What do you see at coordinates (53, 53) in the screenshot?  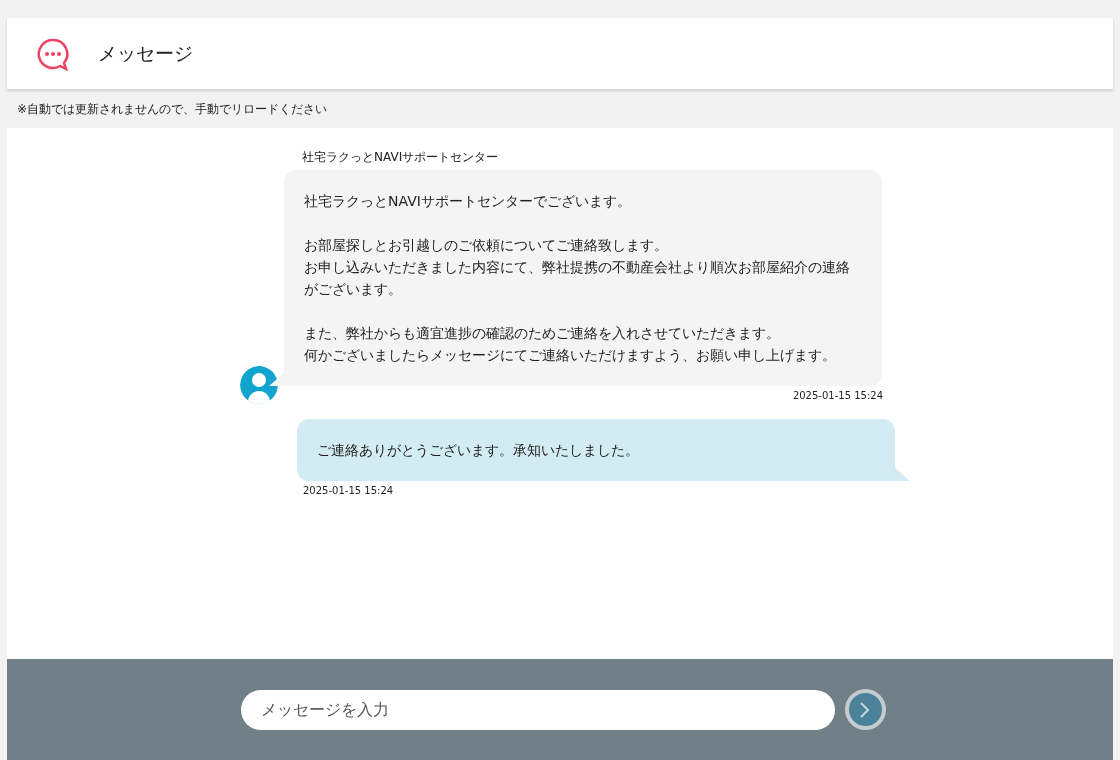 I see `chat-bubble-icon` at bounding box center [53, 53].